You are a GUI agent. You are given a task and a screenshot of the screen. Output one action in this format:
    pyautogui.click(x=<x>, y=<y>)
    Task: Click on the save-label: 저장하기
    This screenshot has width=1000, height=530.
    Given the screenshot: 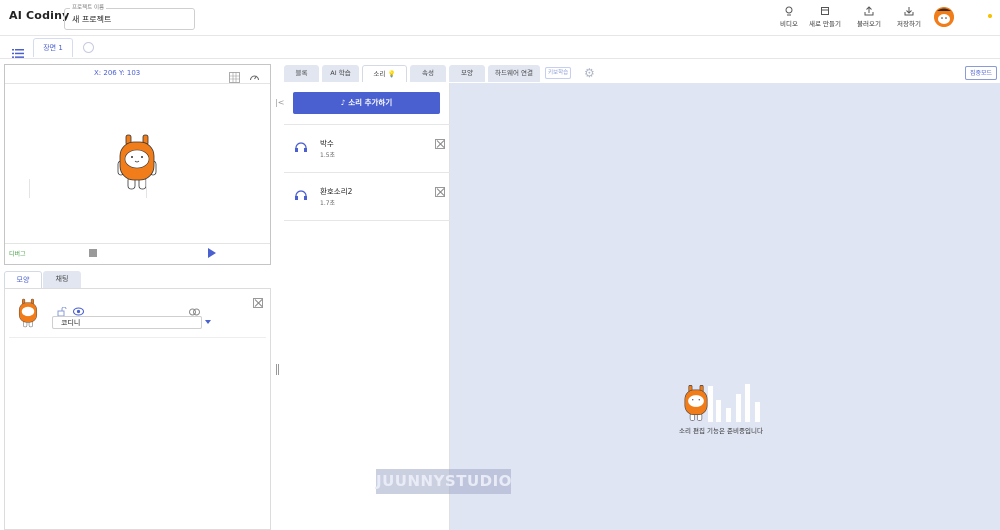 What is the action you would take?
    pyautogui.click(x=909, y=24)
    